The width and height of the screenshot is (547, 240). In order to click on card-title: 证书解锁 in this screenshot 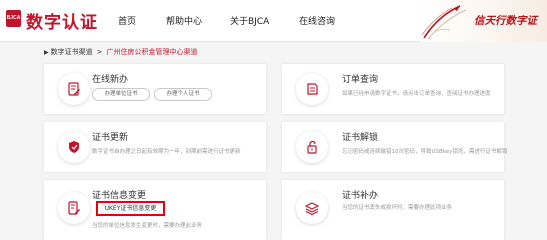, I will do `click(360, 138)`.